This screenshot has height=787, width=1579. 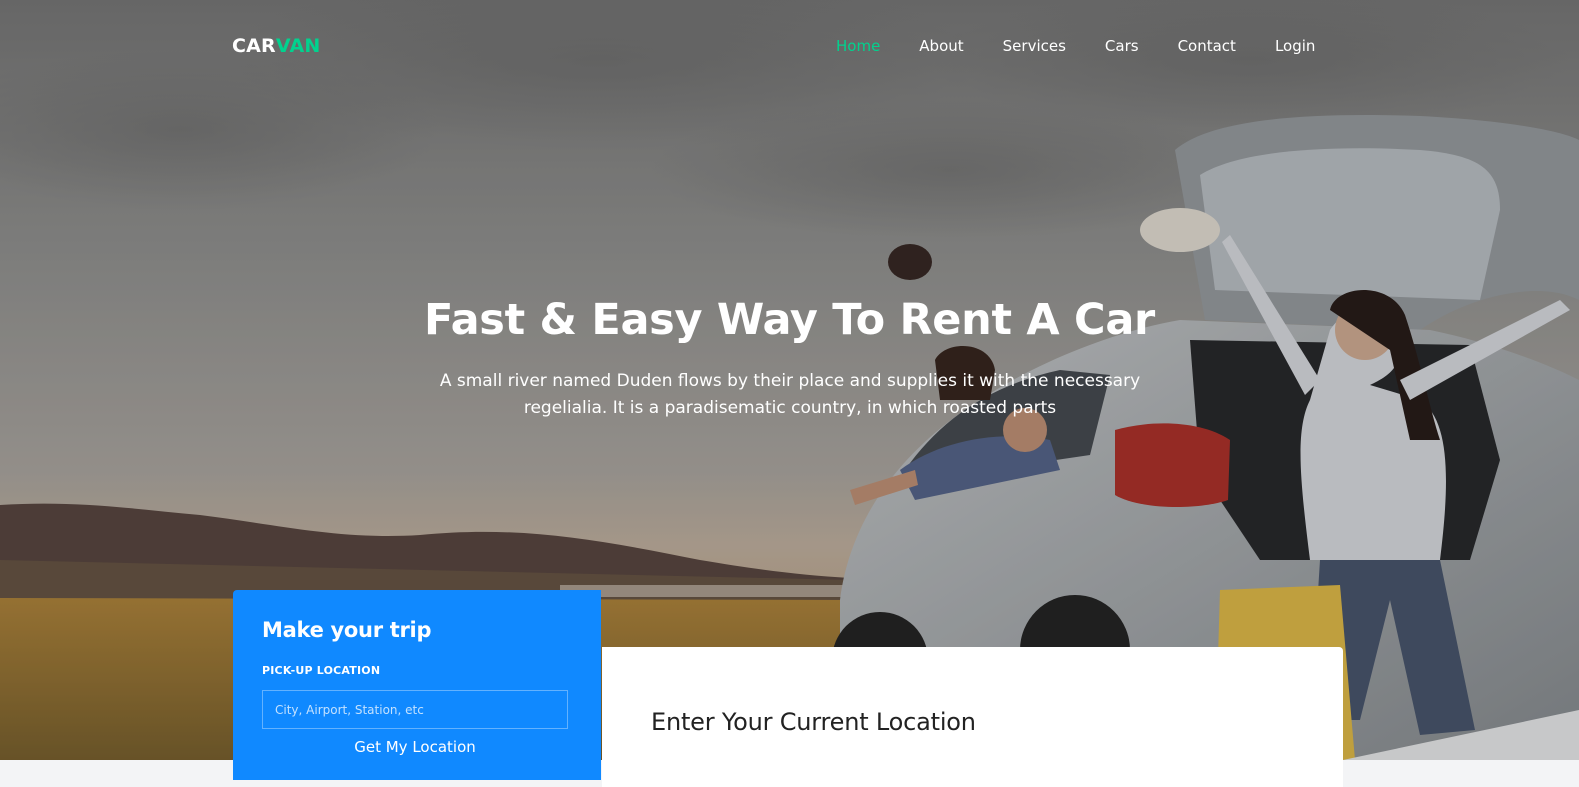 What do you see at coordinates (415, 709) in the screenshot?
I see `pickup-location-input` at bounding box center [415, 709].